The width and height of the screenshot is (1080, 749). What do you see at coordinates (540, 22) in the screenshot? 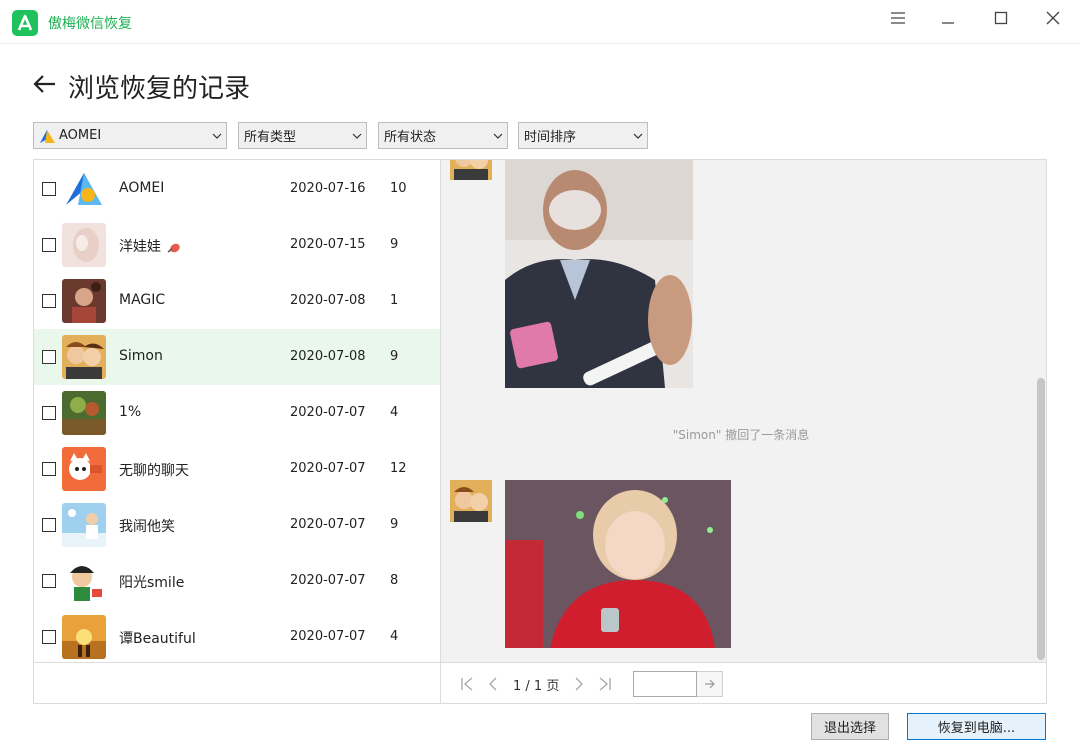
I see `title-bar: 傲梅微信恢复` at bounding box center [540, 22].